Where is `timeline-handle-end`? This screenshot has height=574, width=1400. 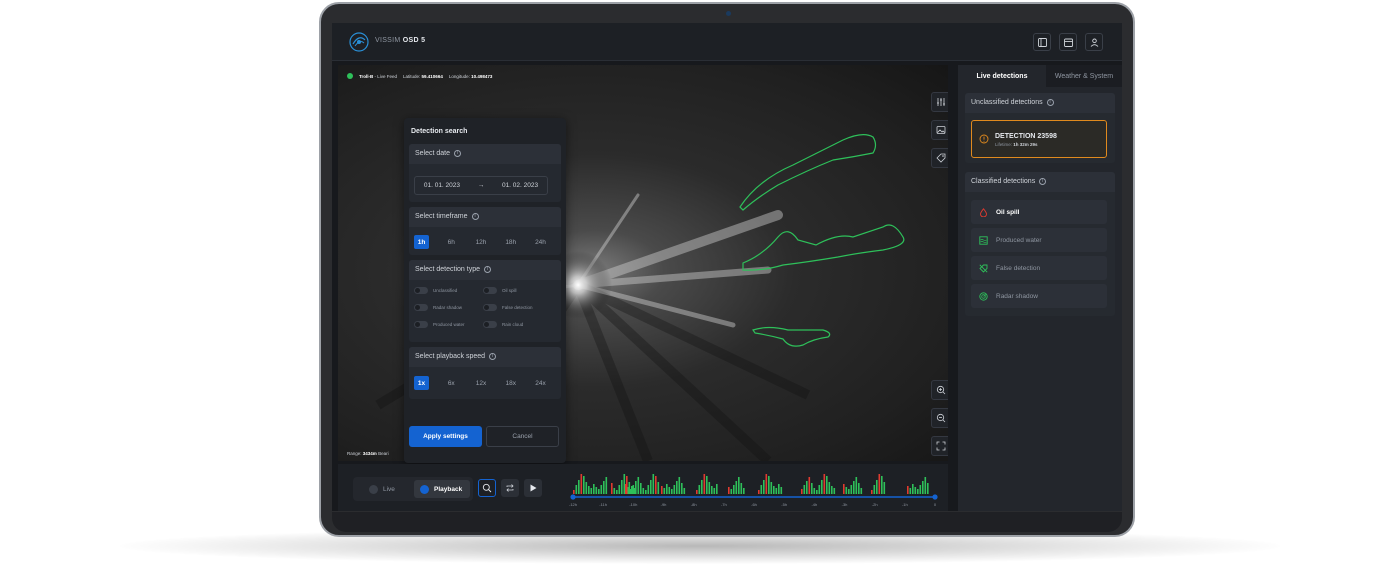
timeline-handle-end is located at coordinates (935, 497).